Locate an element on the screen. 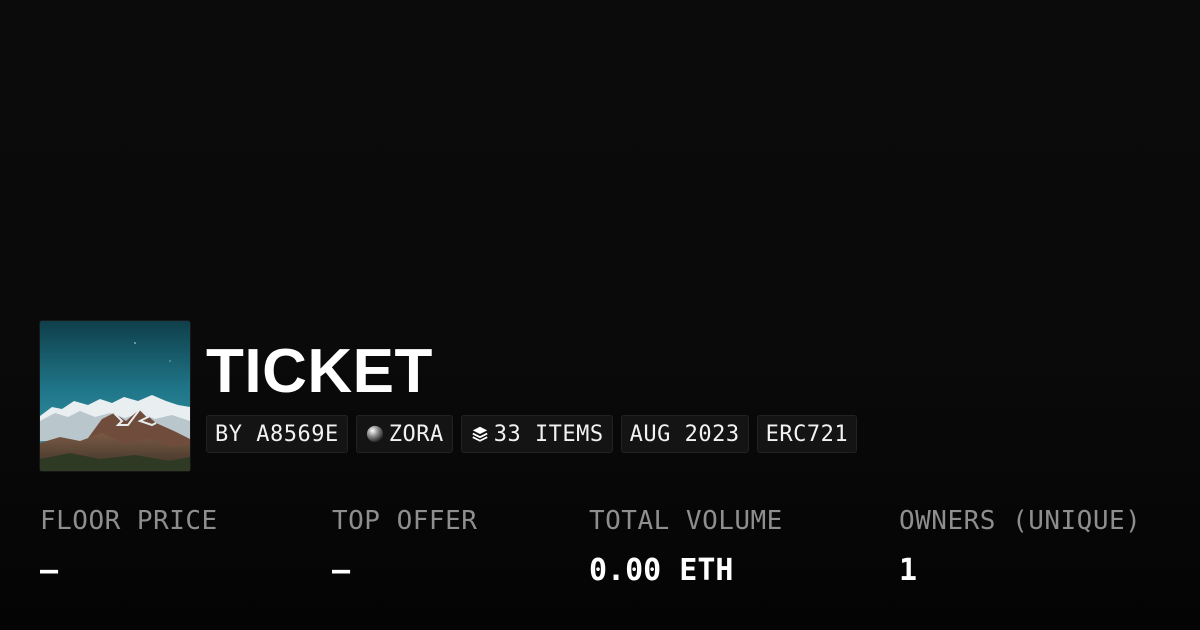 The image size is (1200, 630). chain-label: ZORA is located at coordinates (416, 434).